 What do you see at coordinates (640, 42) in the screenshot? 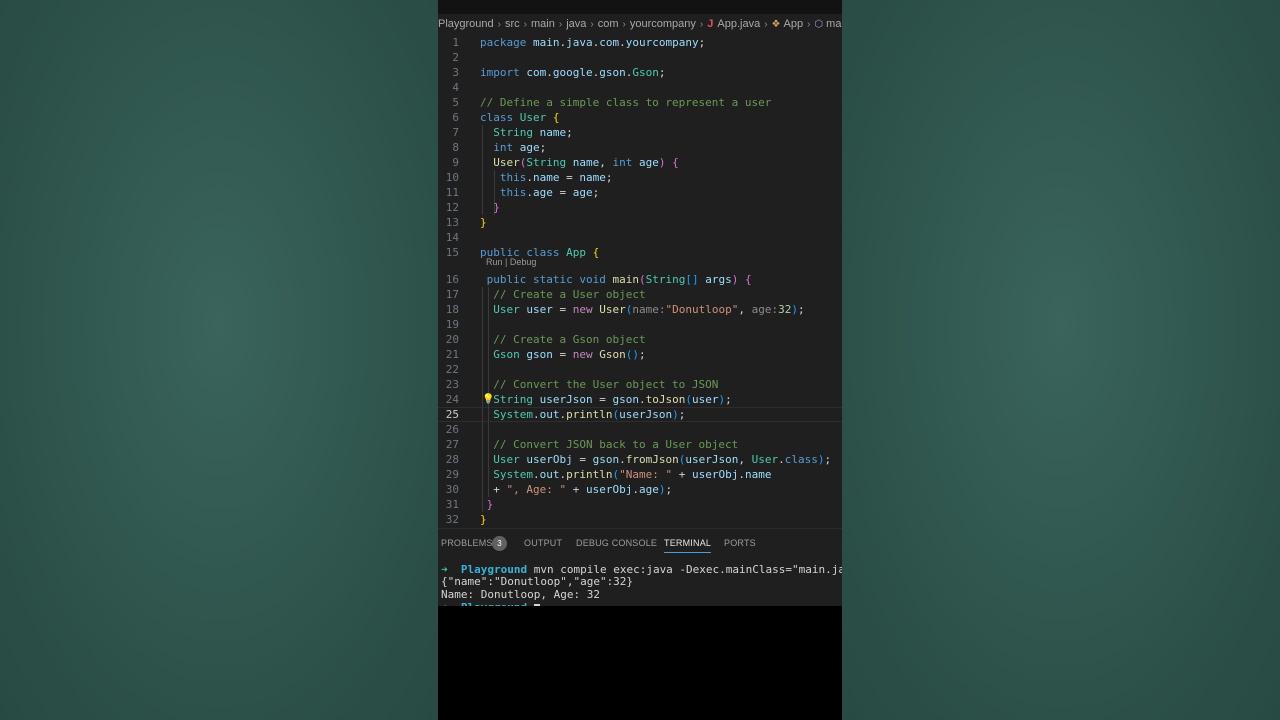
I see `code-line: 1 package main.java.com.yourcompany;` at bounding box center [640, 42].